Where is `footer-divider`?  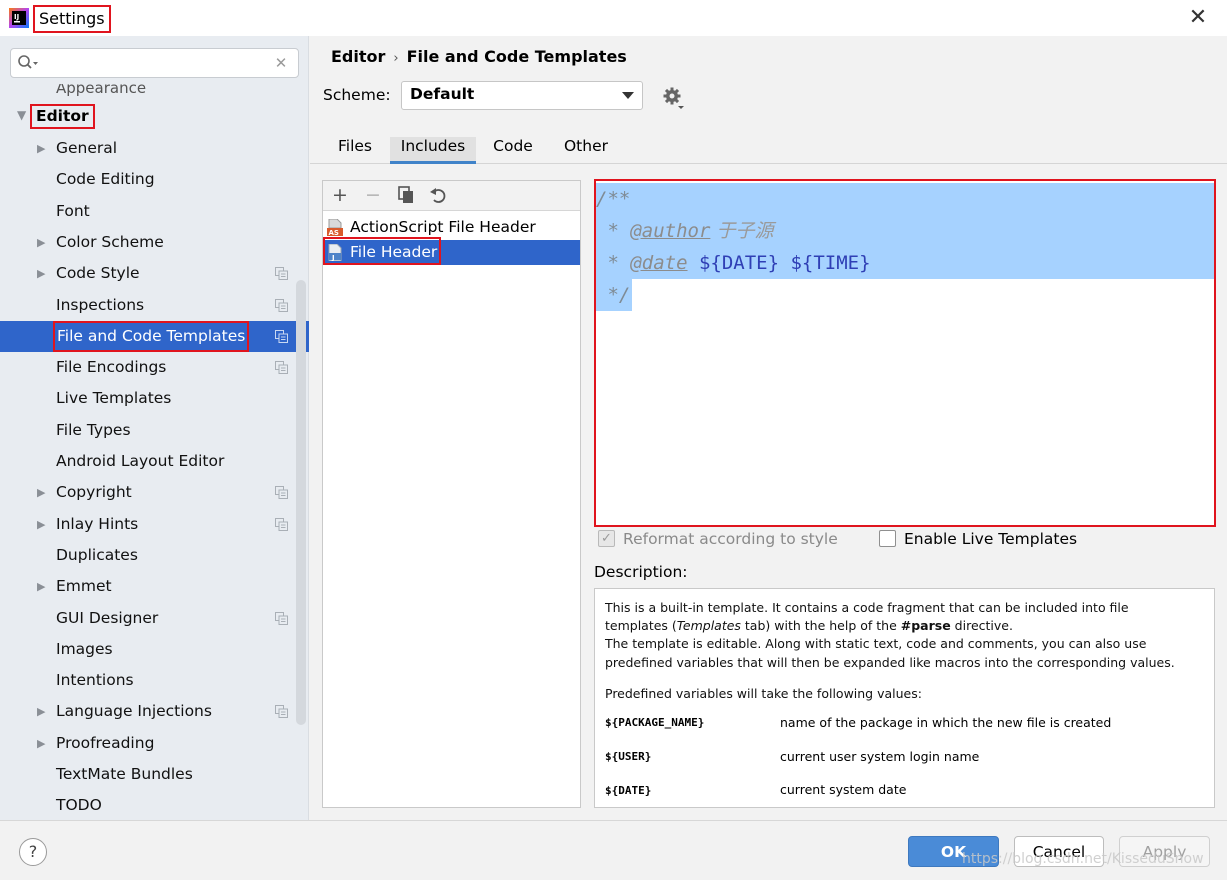 footer-divider is located at coordinates (613, 820).